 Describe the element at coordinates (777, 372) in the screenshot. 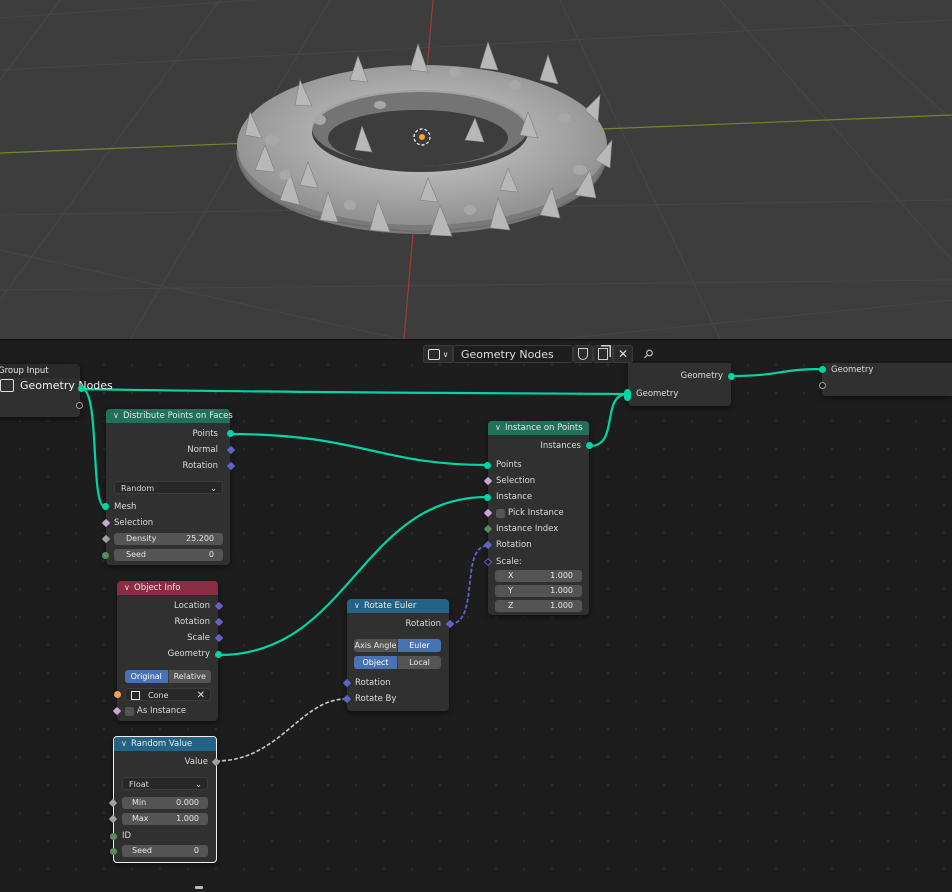

I see `link-output-geometry` at that location.